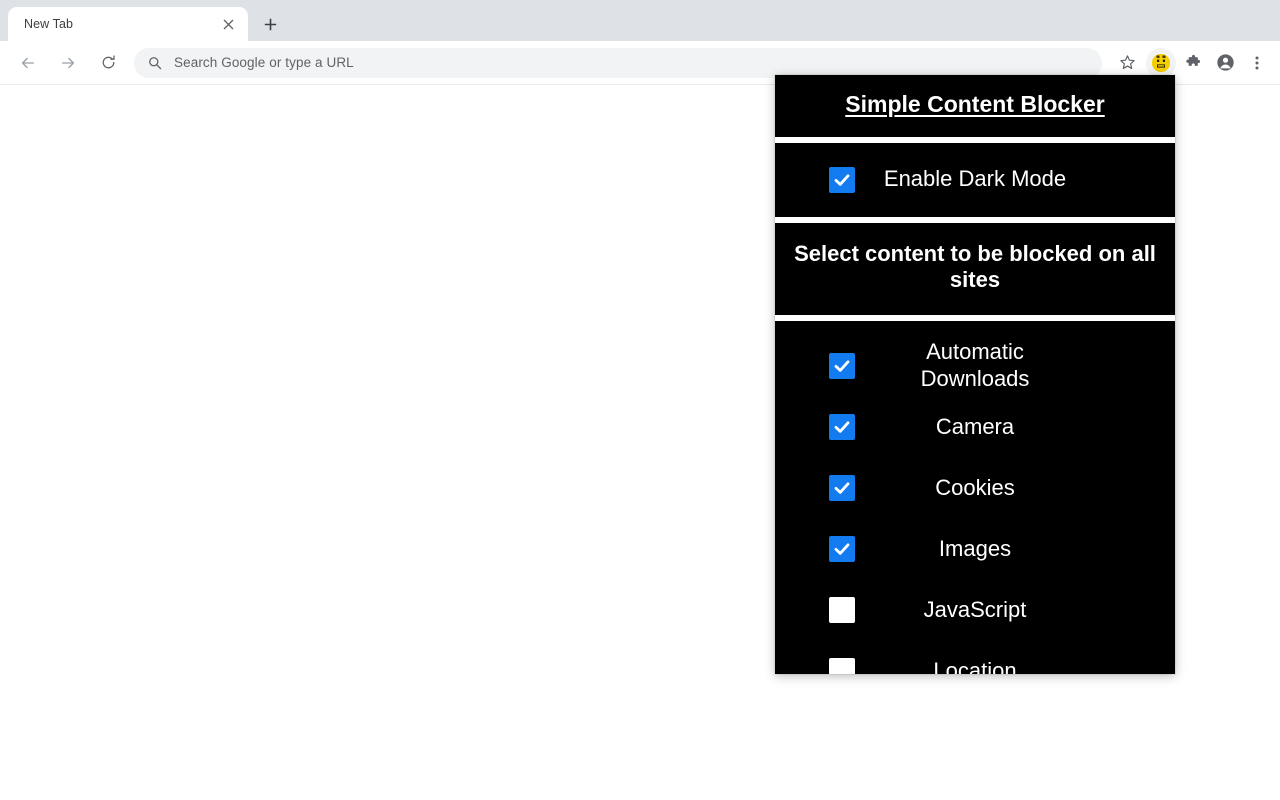  I want to click on block-item-row: Images, so click(975, 548).